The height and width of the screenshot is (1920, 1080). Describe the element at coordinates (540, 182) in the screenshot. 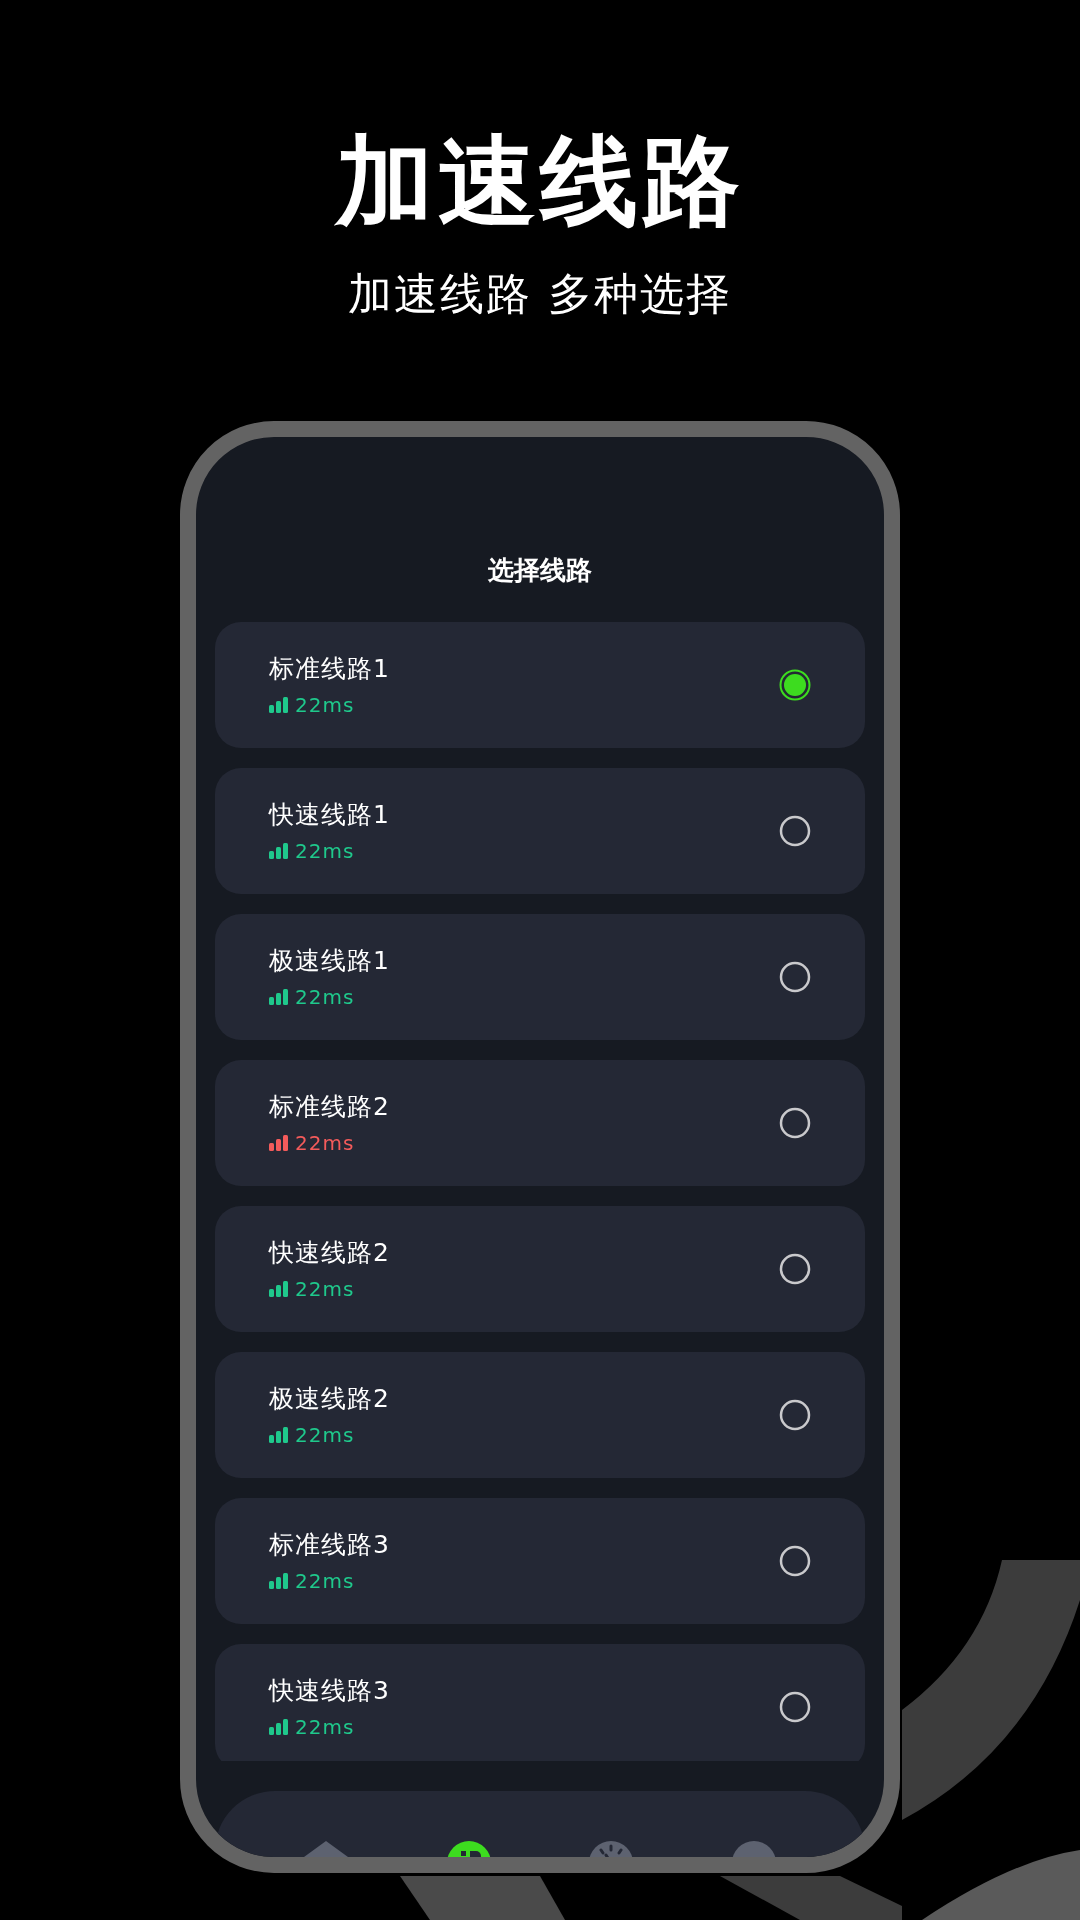

I see `headline: 加速线路` at that location.